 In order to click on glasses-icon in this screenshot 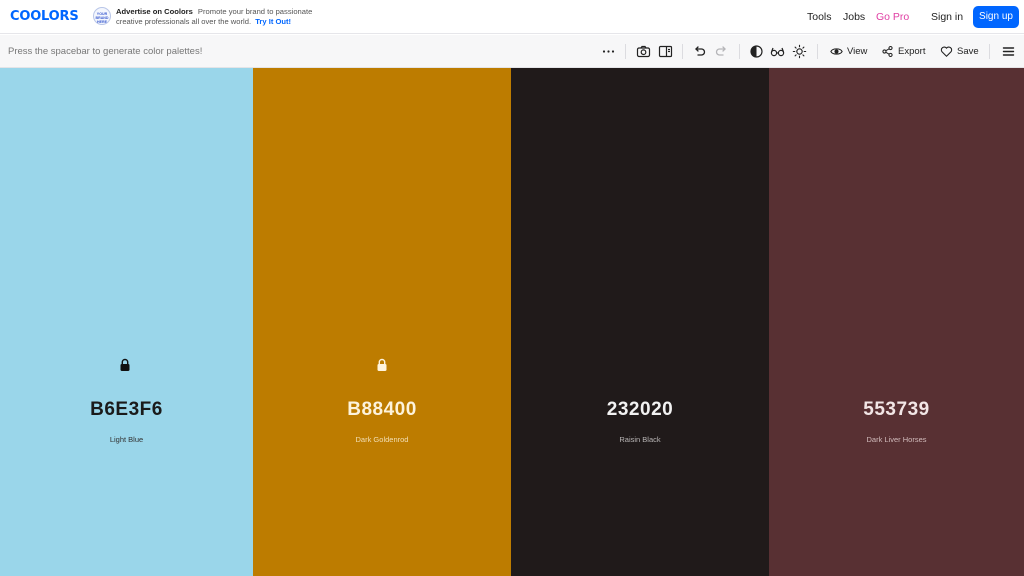, I will do `click(777, 51)`.